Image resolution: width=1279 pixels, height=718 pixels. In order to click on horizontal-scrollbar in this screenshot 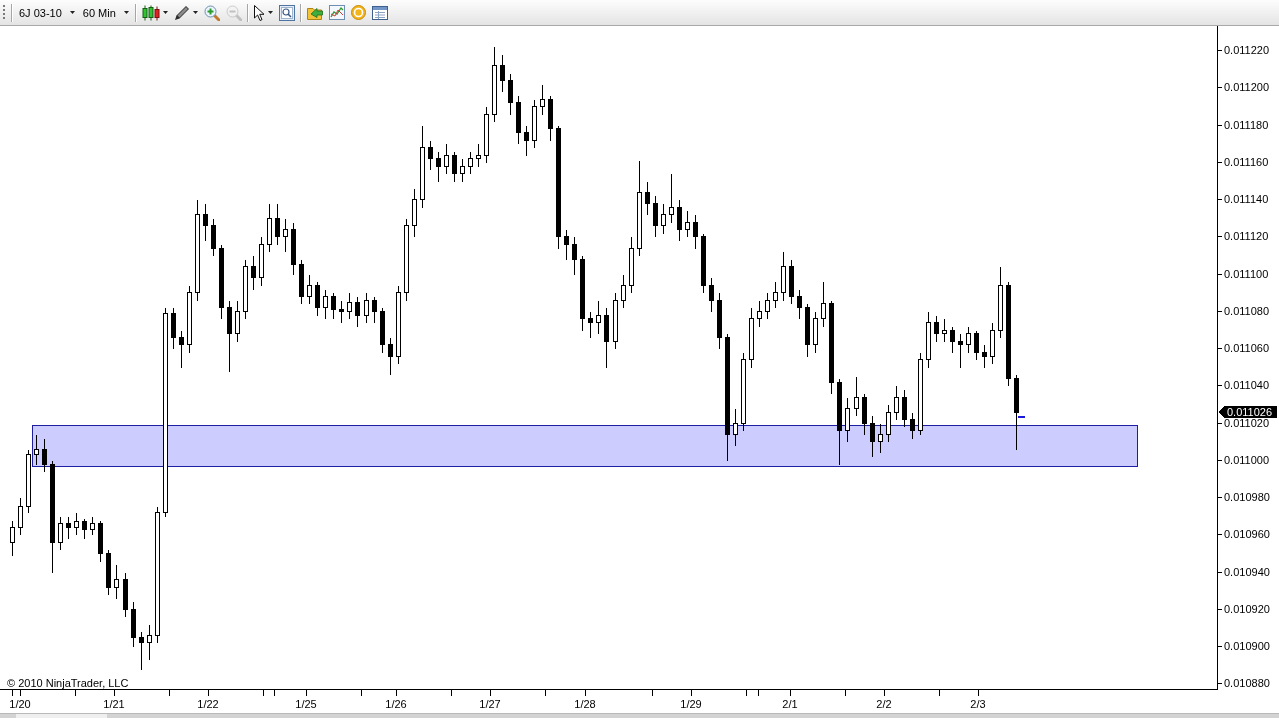, I will do `click(639, 715)`.